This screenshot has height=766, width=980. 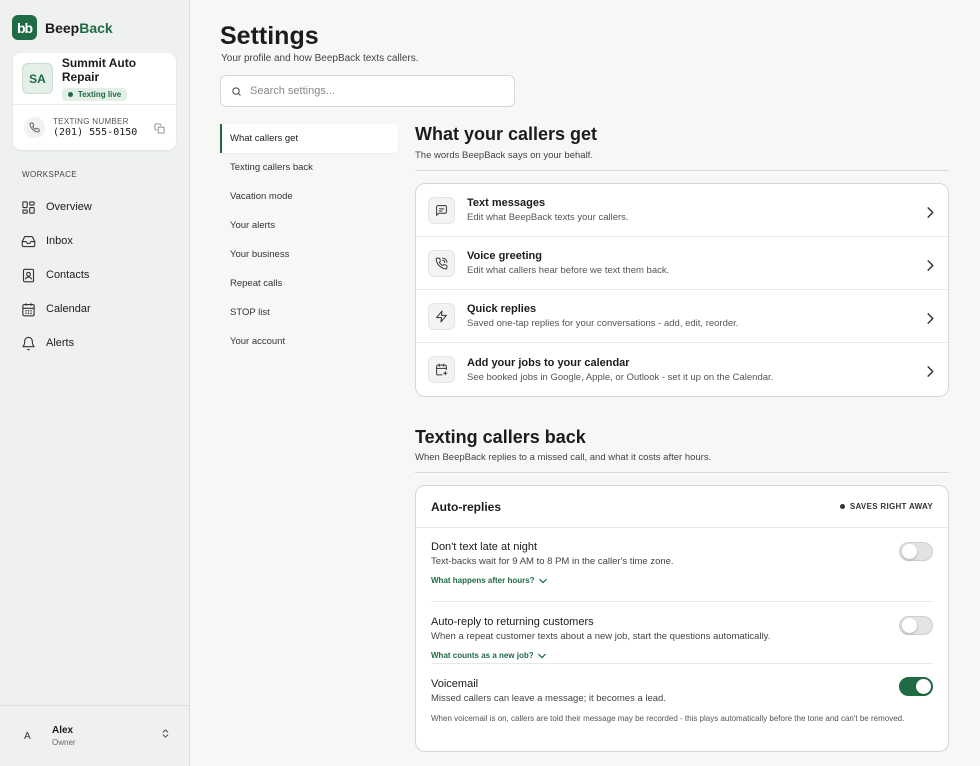 What do you see at coordinates (69, 207) in the screenshot?
I see `sidebar-item-label: Overview` at bounding box center [69, 207].